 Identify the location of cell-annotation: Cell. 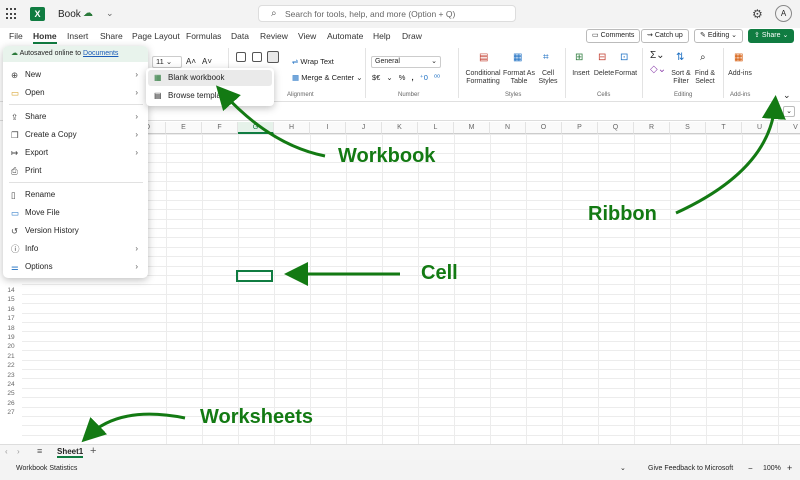
(439, 273).